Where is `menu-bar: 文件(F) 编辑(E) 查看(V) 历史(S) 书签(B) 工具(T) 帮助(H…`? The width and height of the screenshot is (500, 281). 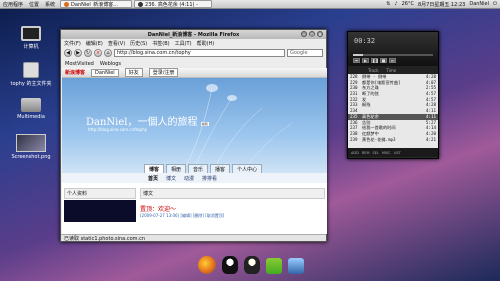 menu-bar: 文件(F) 编辑(E) 查看(V) 历史(S) 书签(B) 工具(T) 帮助(H… is located at coordinates (193, 43).